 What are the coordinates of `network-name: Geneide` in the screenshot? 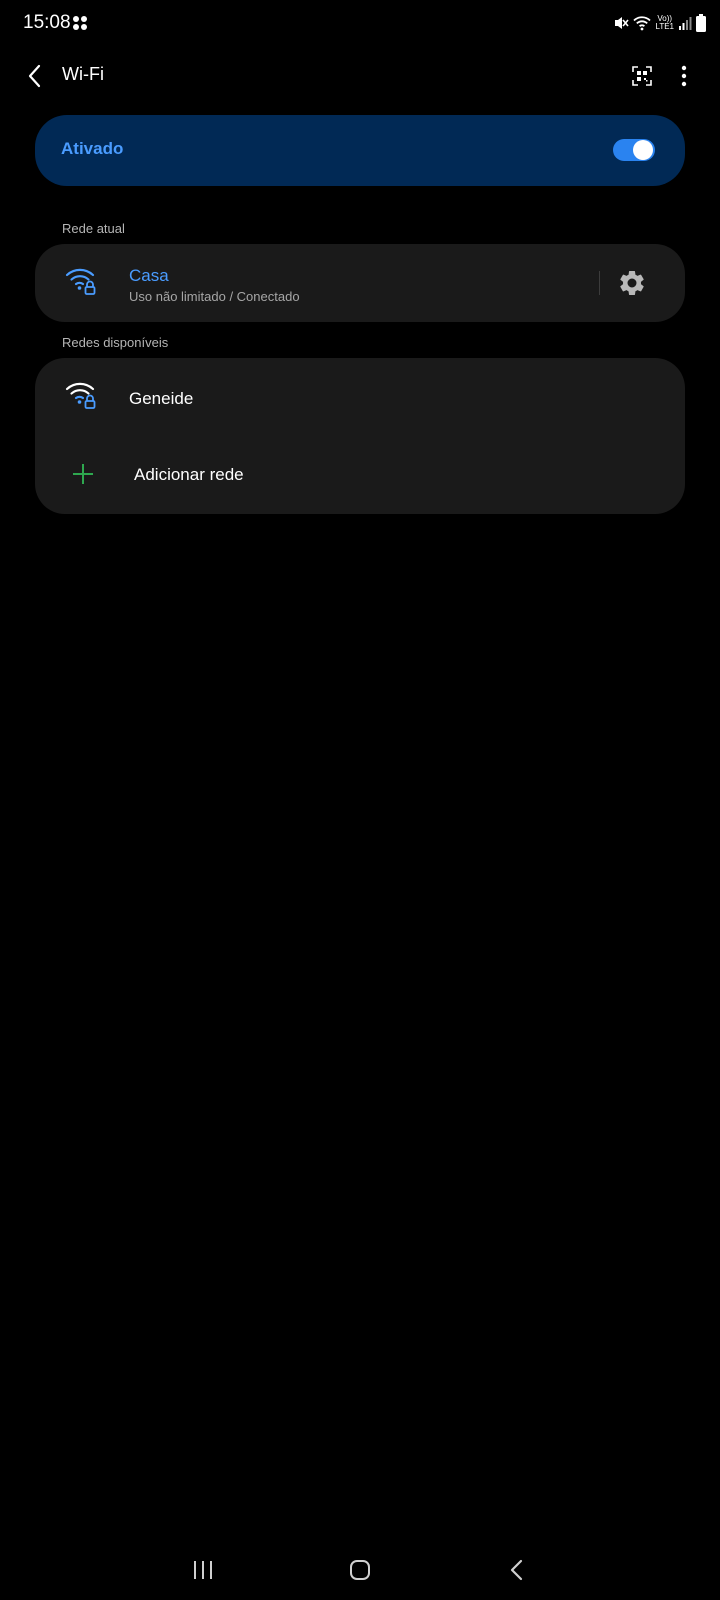 It's located at (161, 398).